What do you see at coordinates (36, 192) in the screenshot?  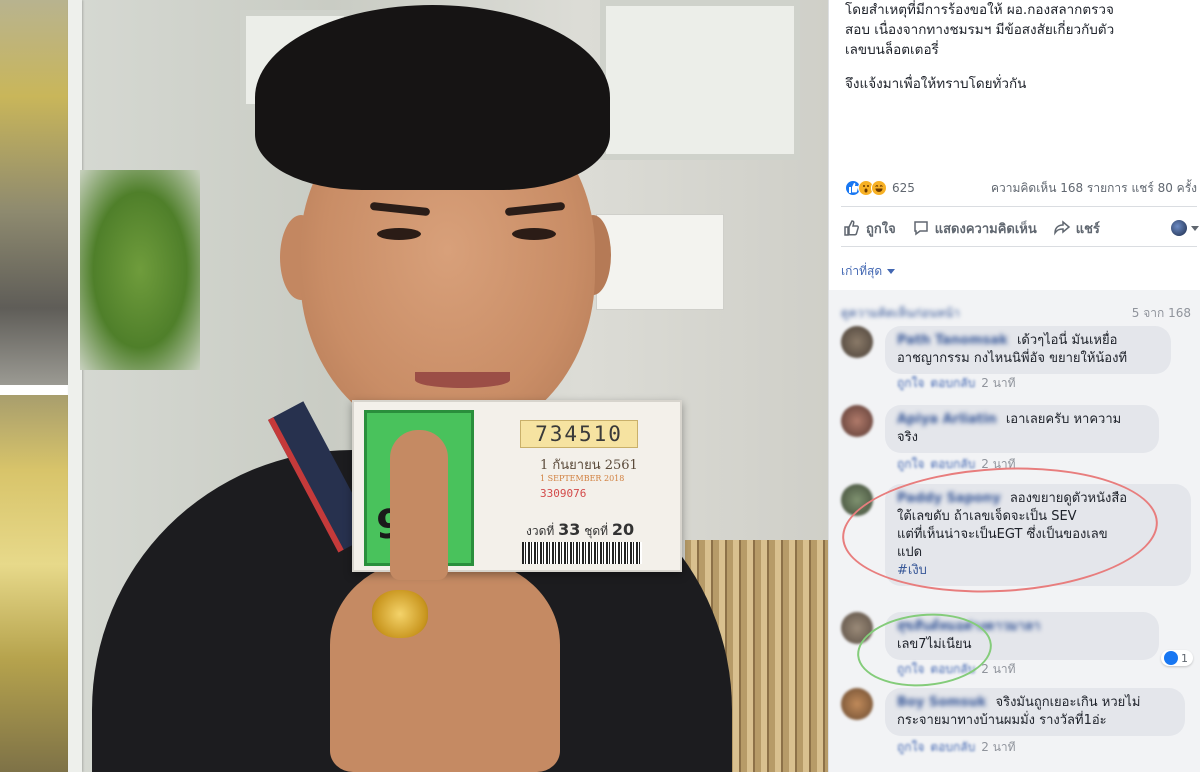 I see `side-photo-top` at bounding box center [36, 192].